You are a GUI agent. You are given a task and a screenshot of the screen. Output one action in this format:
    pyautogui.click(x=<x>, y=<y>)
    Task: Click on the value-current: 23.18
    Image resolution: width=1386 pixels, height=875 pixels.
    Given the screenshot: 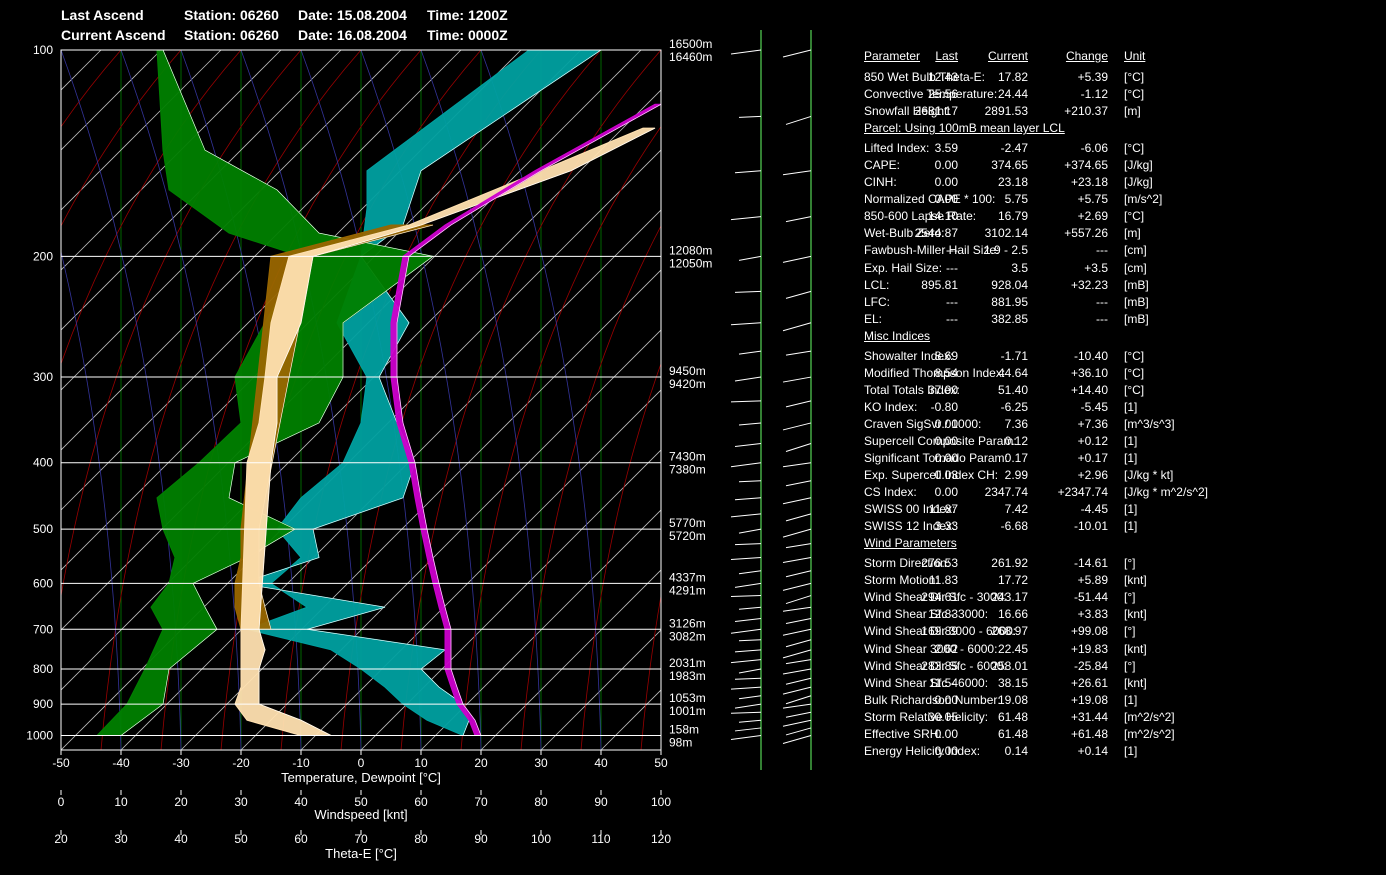 What is the action you would take?
    pyautogui.click(x=1012, y=182)
    